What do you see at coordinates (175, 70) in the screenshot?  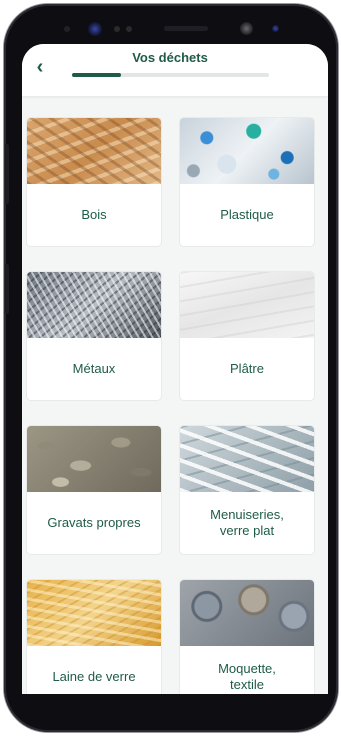 I see `app-header: ‹ Vos déchets` at bounding box center [175, 70].